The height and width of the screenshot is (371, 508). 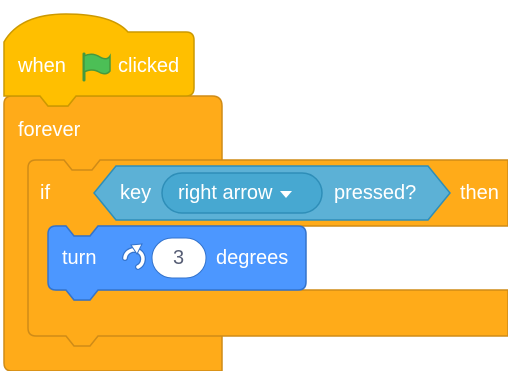 What do you see at coordinates (225, 193) in the screenshot?
I see `key-dropdown-value: right arrow` at bounding box center [225, 193].